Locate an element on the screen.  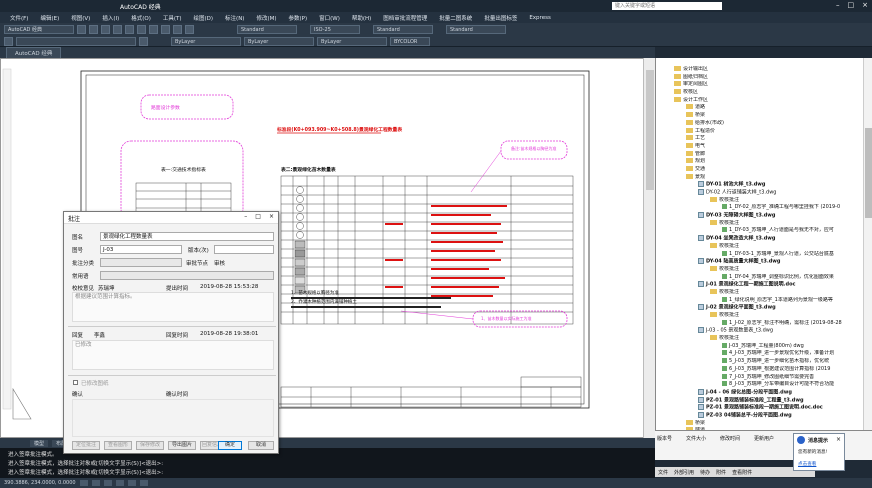
tree-item: 电气 is located at coordinates (758, 146).